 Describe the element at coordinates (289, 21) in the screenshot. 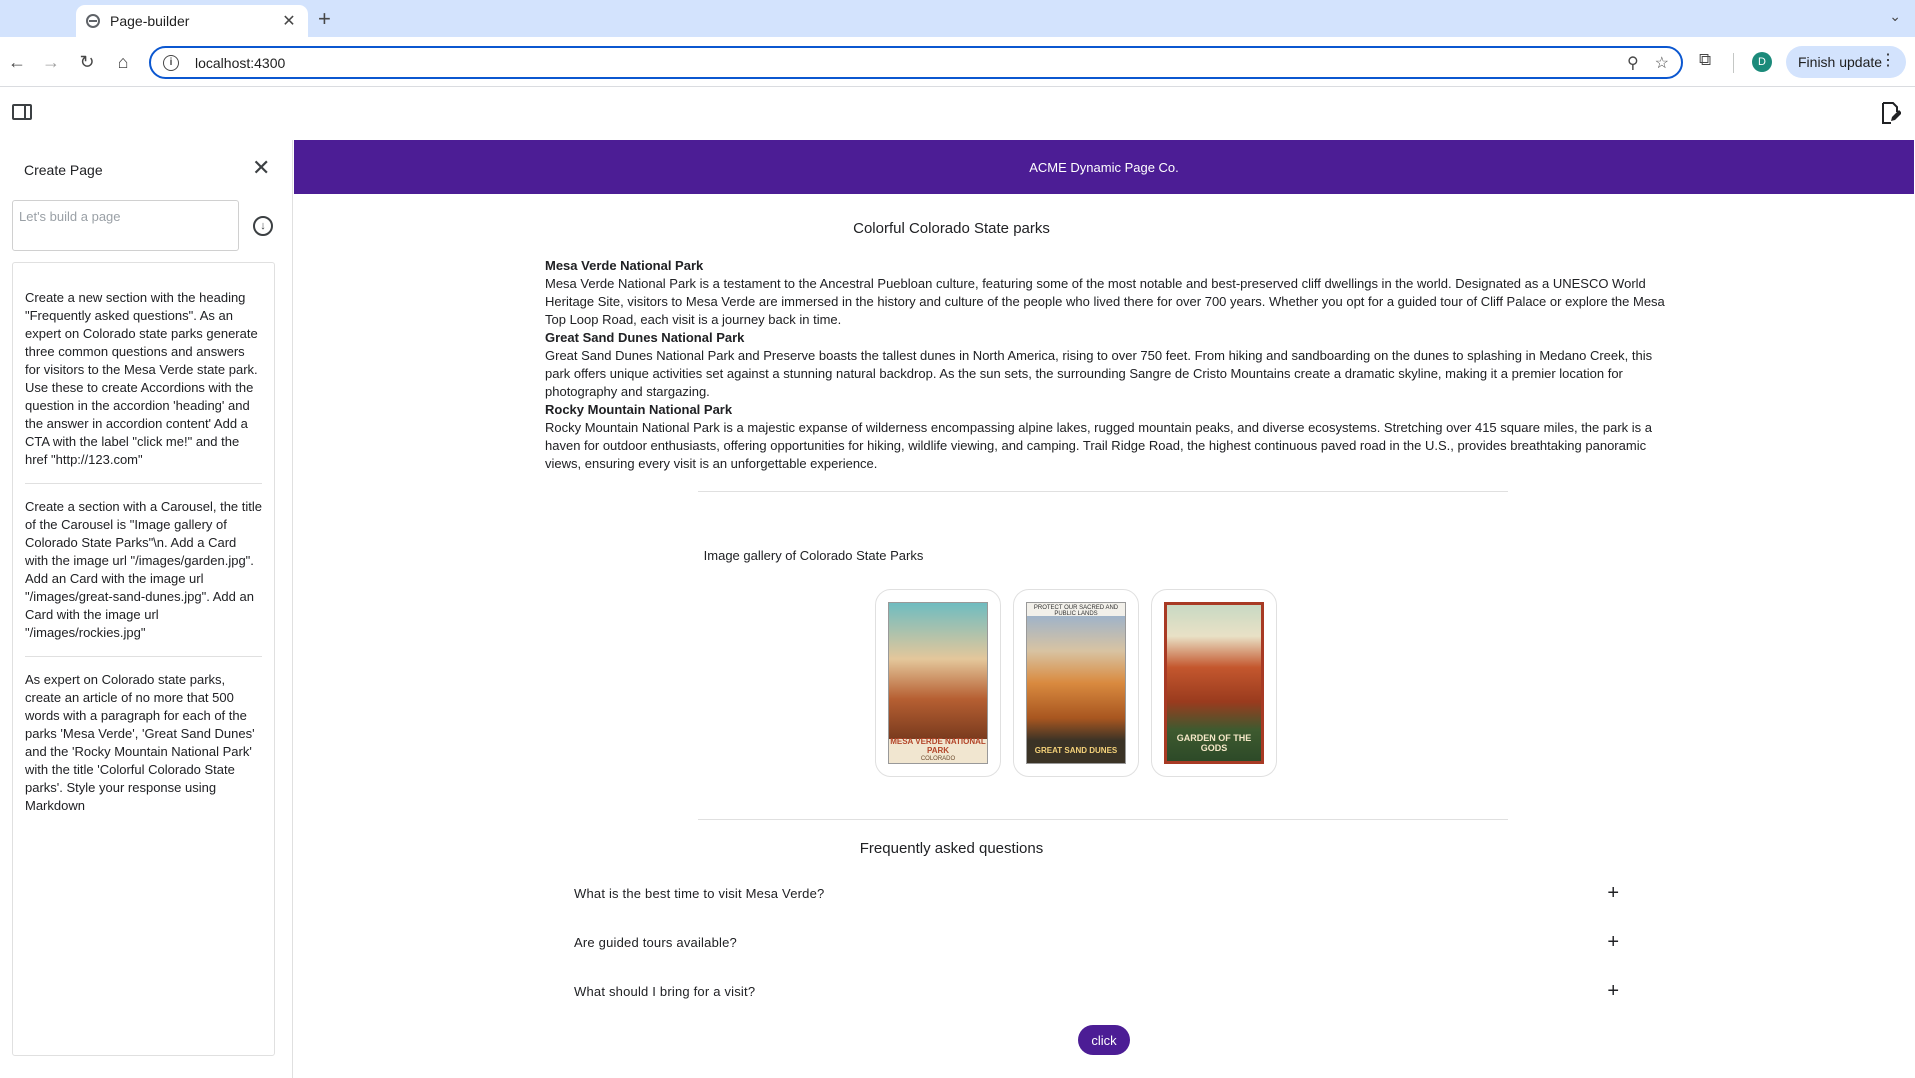

I see `tab-close-icon: ✕` at that location.